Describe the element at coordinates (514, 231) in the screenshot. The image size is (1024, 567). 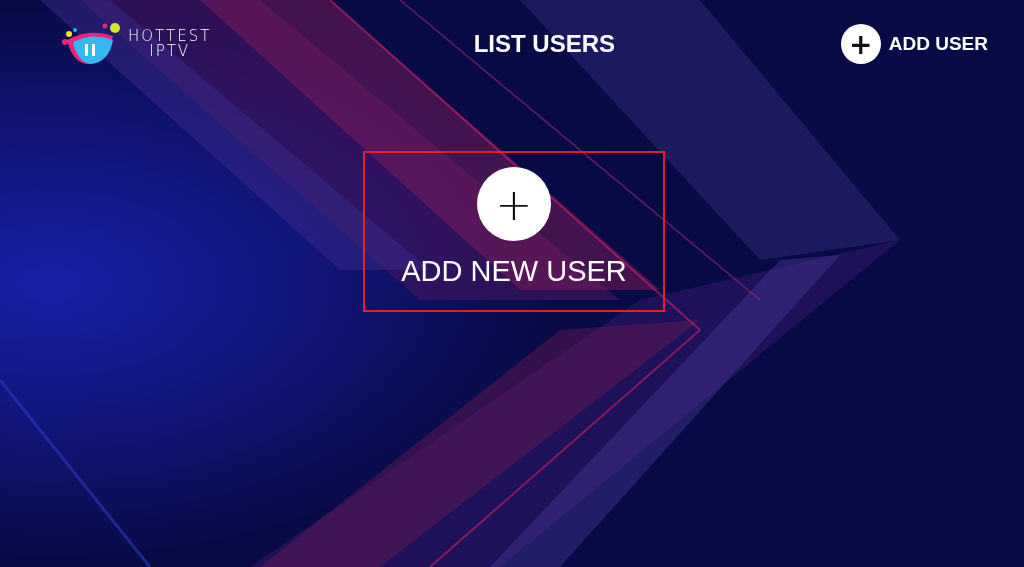
I see `add-new-user-button: + ADD NEW USER` at that location.